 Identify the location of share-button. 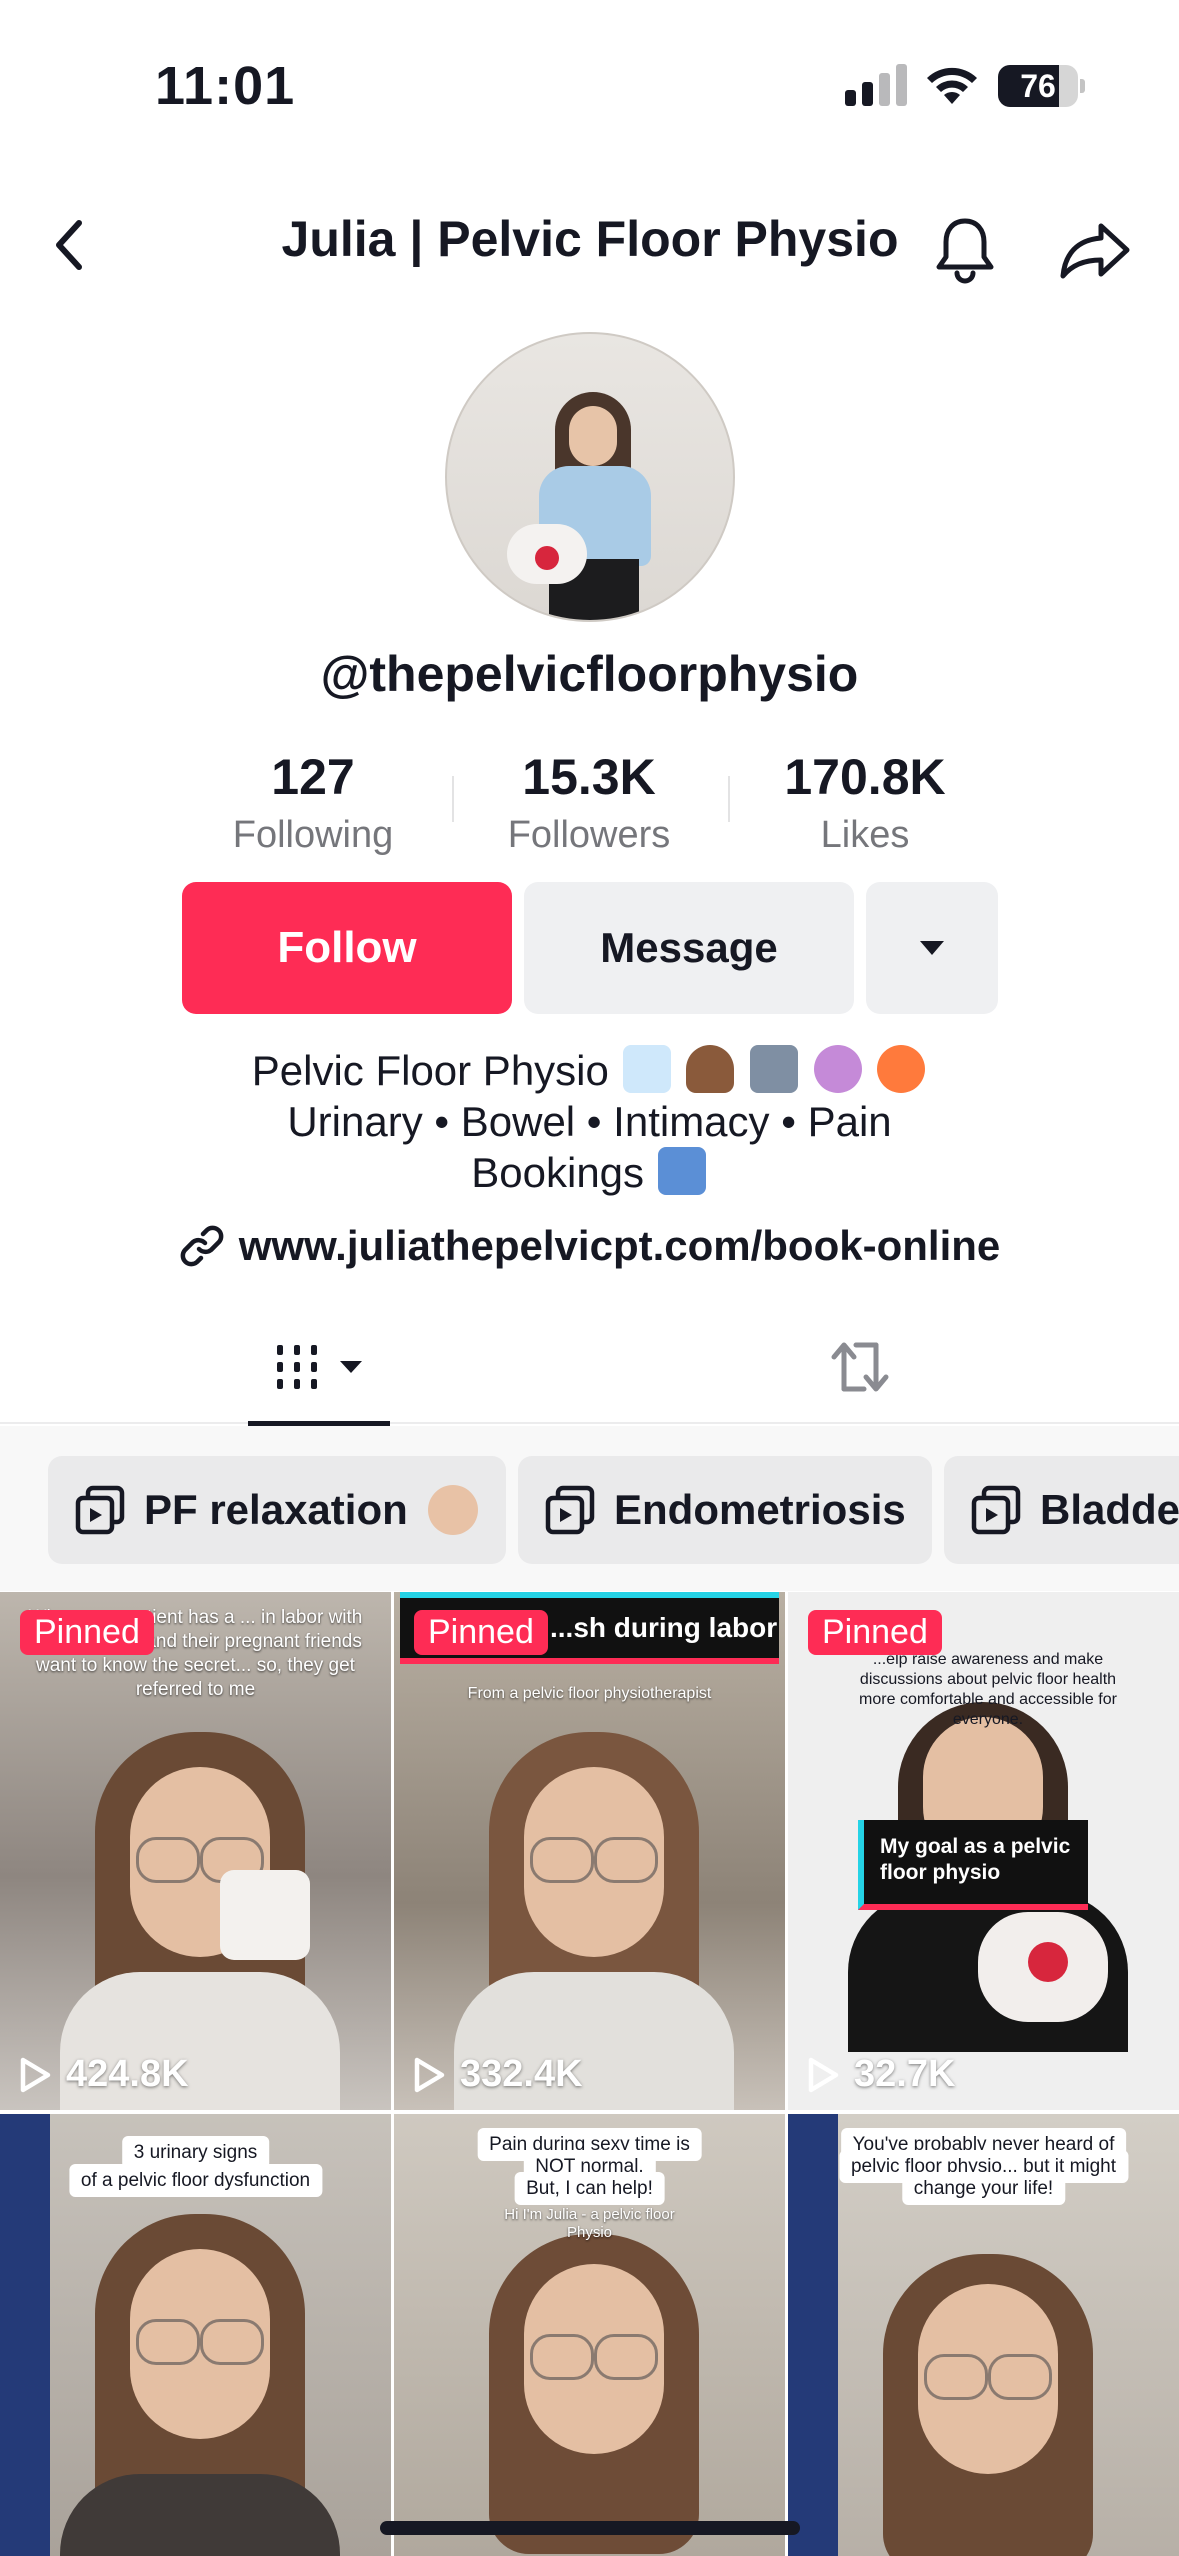
(1095, 250).